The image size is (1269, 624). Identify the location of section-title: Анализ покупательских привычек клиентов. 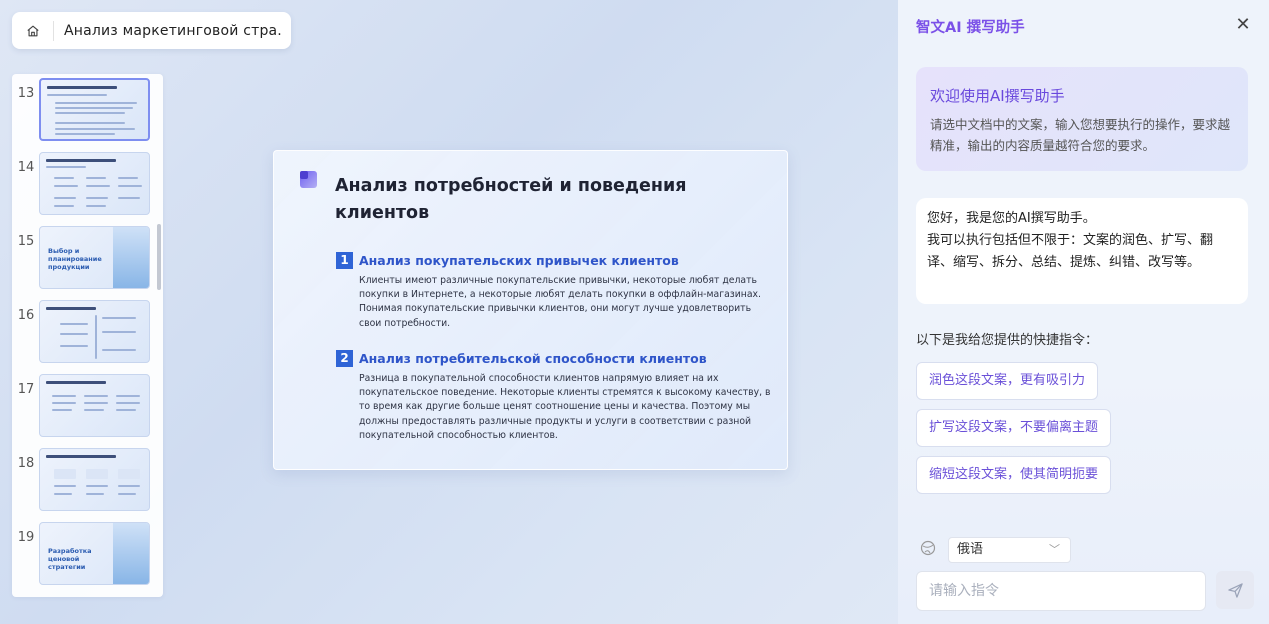
(519, 260).